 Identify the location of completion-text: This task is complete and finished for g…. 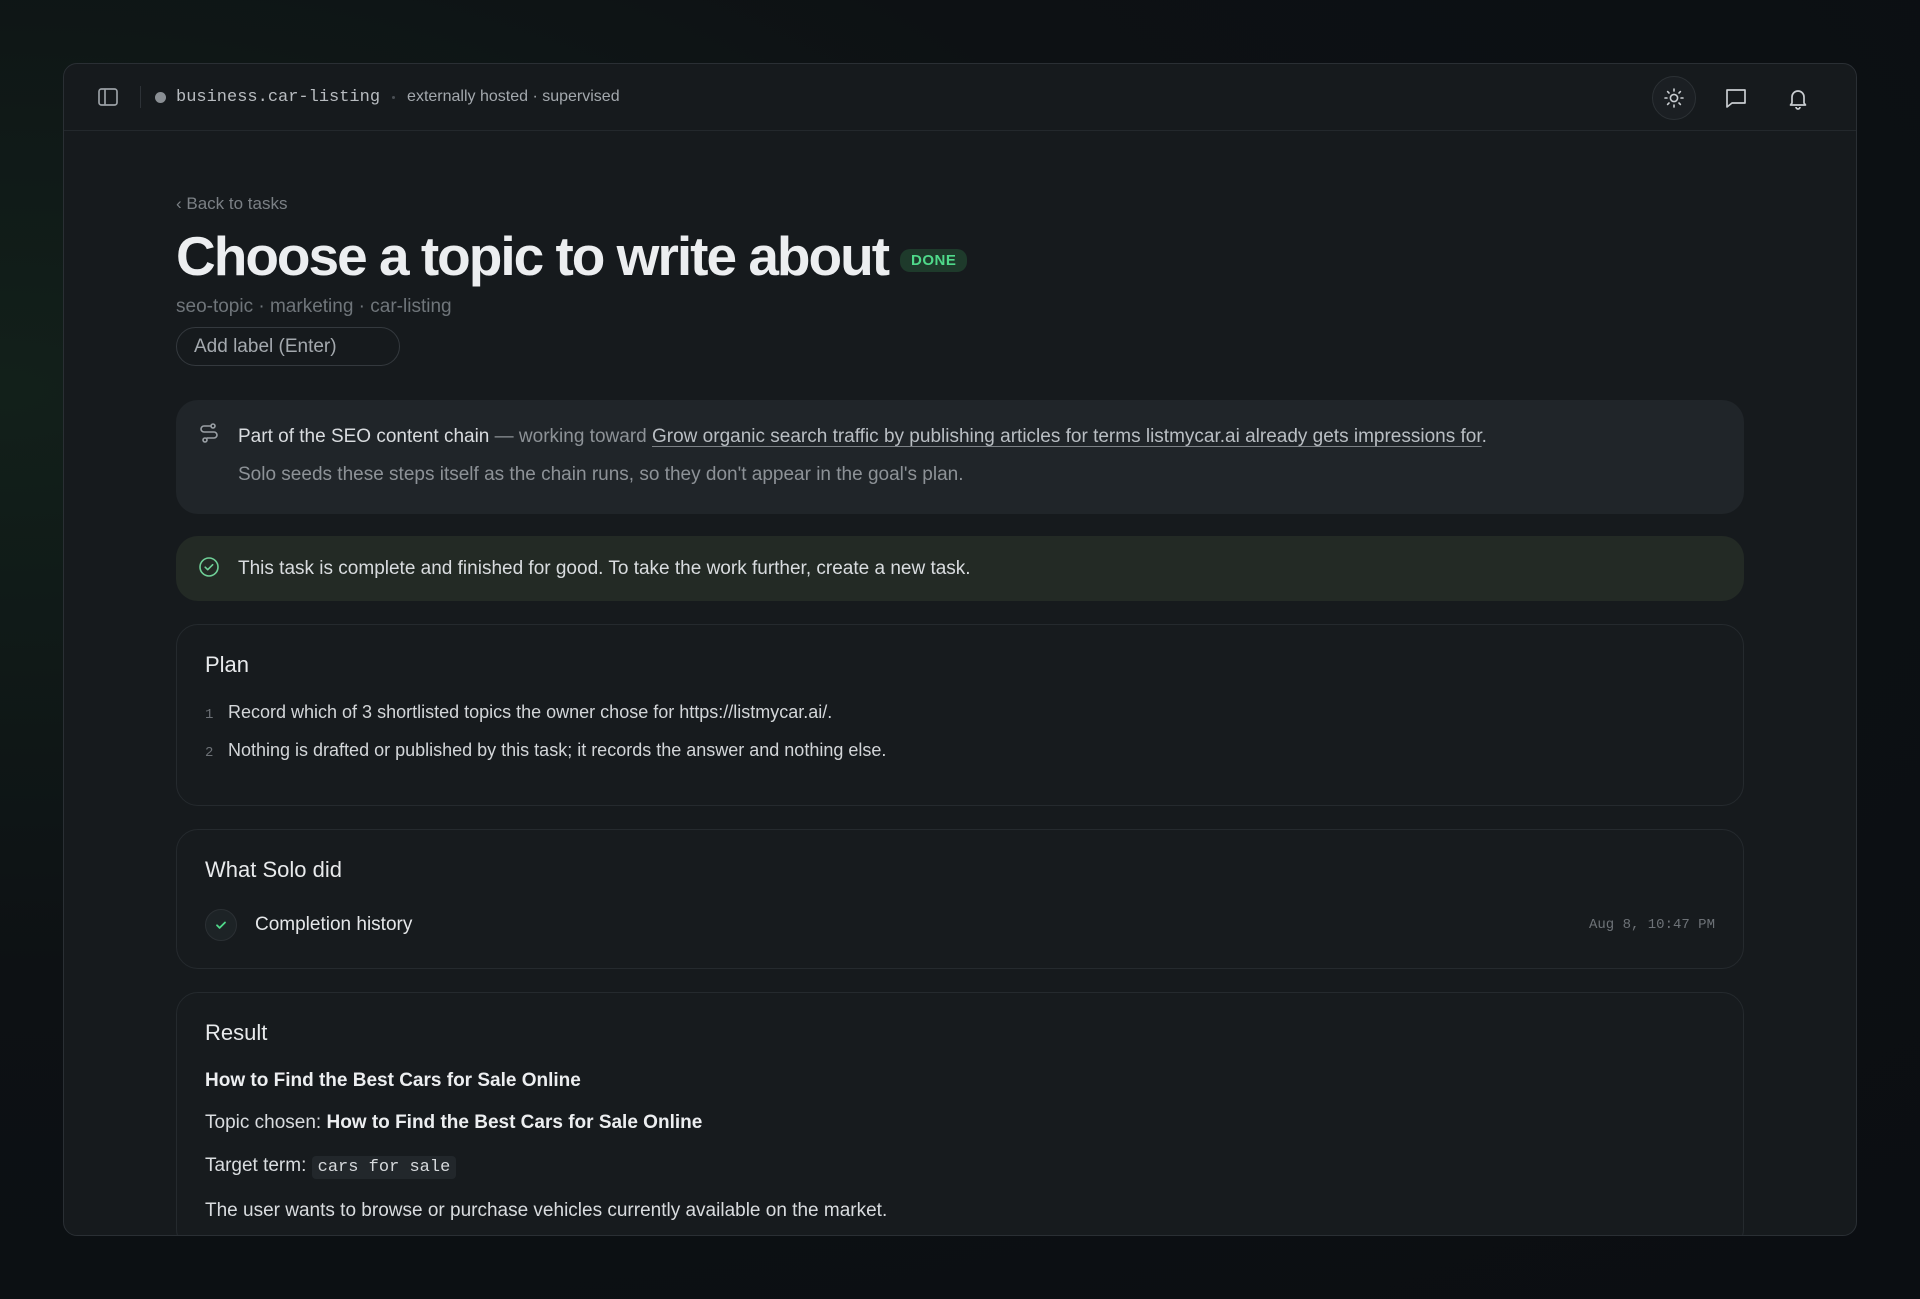
(604, 568).